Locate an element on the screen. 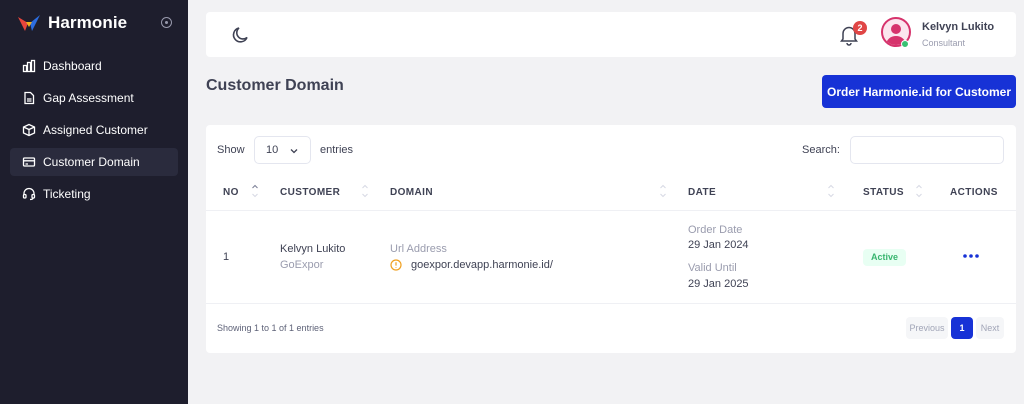  sidebar-item-label: Assigned Customer is located at coordinates (95, 130).